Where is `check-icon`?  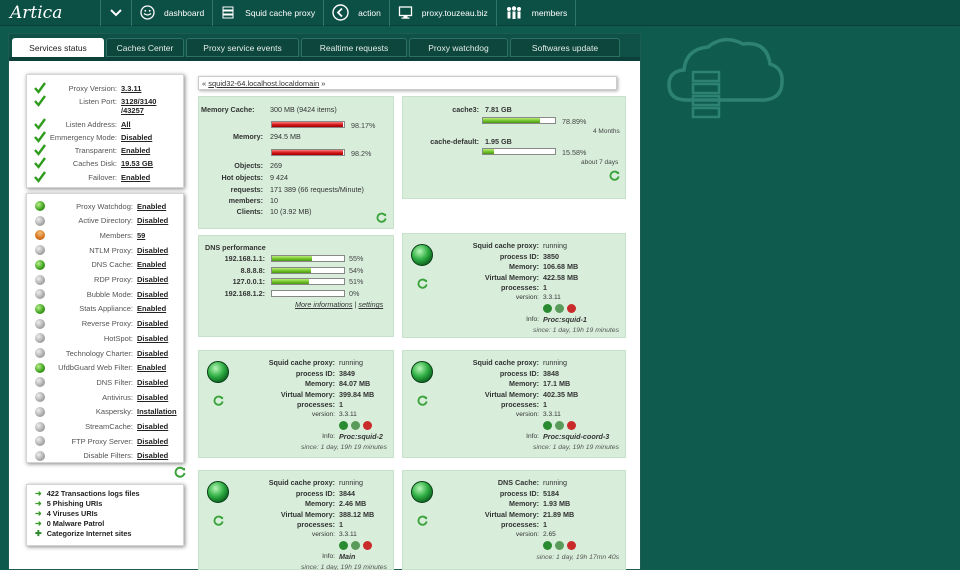 check-icon is located at coordinates (40, 88).